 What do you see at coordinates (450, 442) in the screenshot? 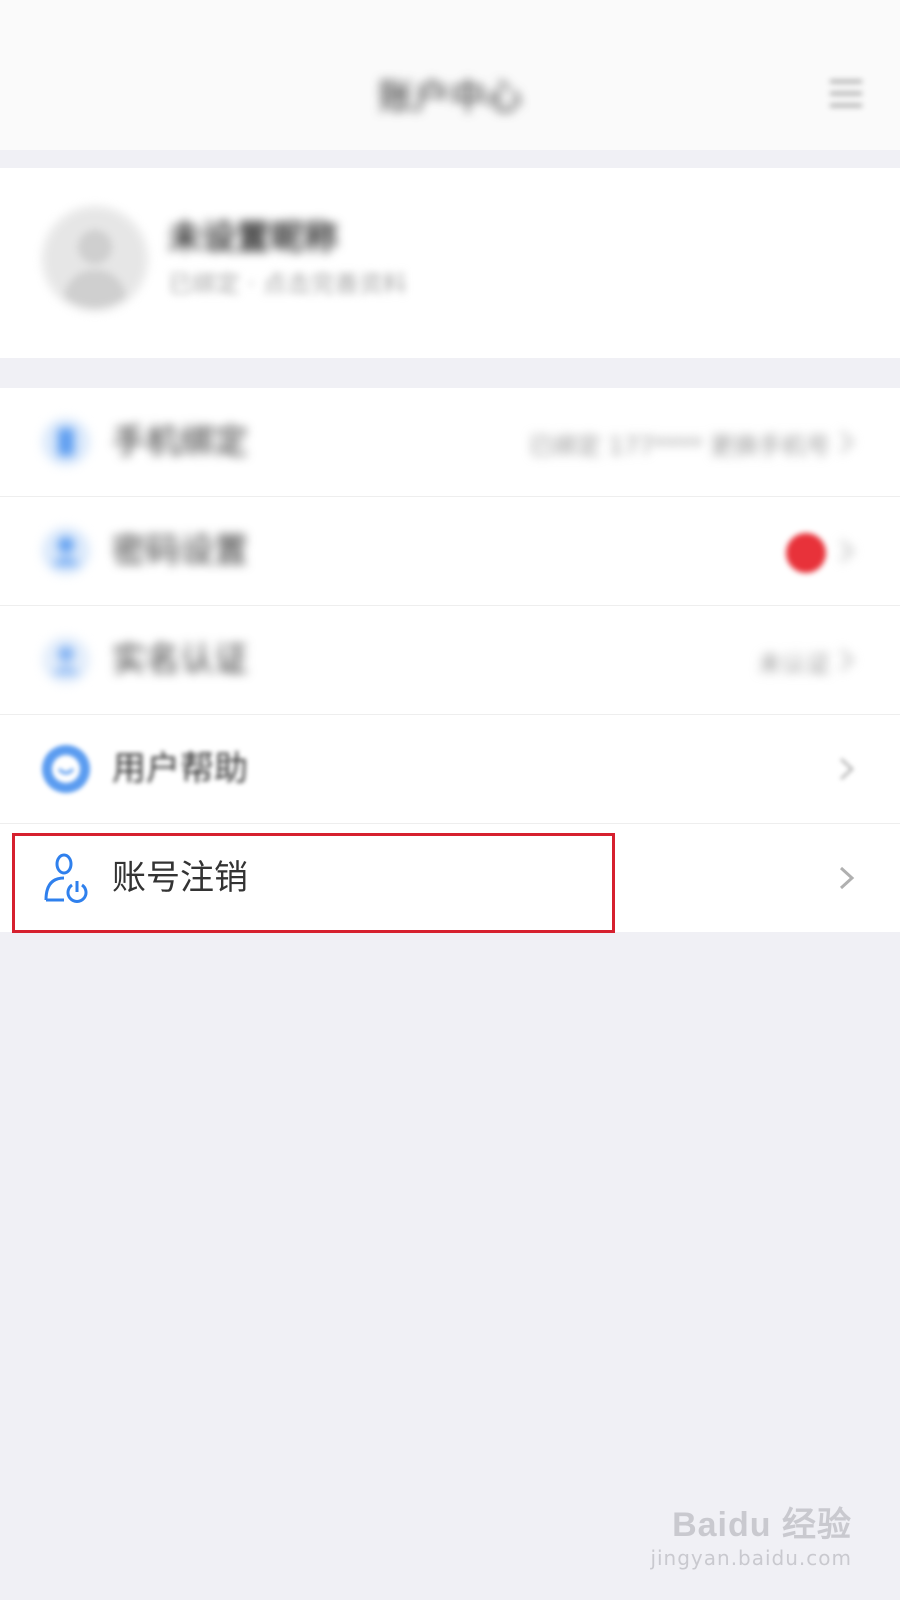
I see `list-item-phone-binding: 手机绑定 已绑定 177**** 更换手机号` at bounding box center [450, 442].